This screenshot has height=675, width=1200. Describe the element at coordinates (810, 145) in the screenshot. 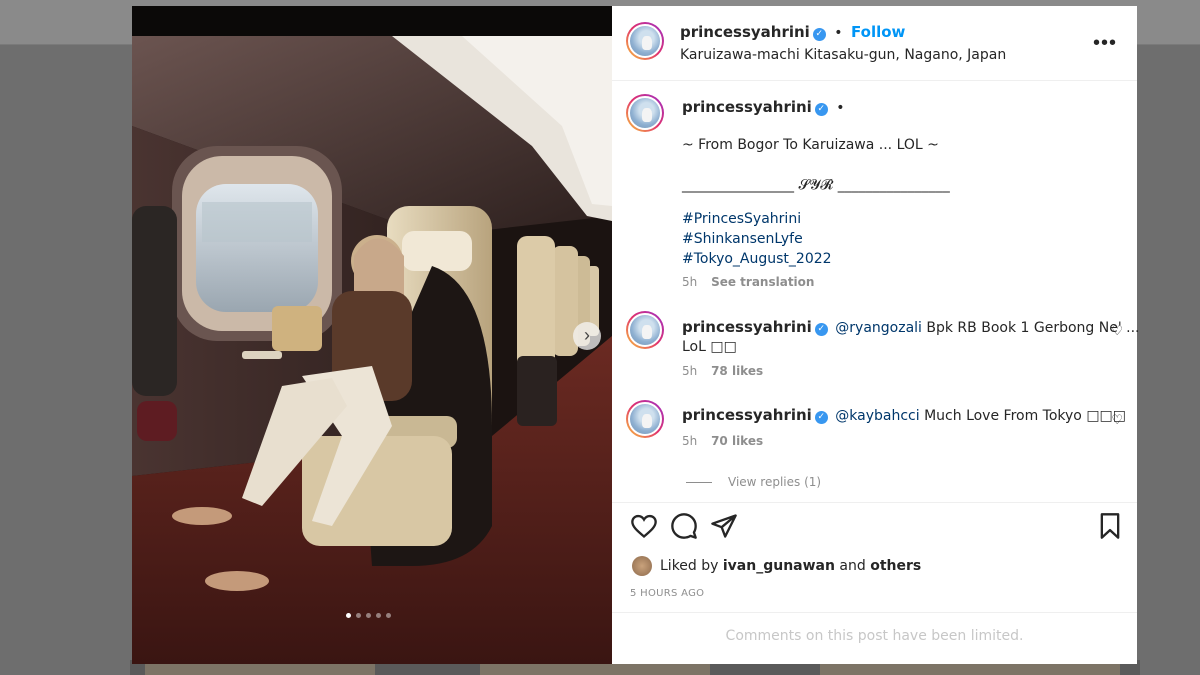

I see `caption-line: ~ From Bogor To Karuizawa ... LOL ~` at that location.